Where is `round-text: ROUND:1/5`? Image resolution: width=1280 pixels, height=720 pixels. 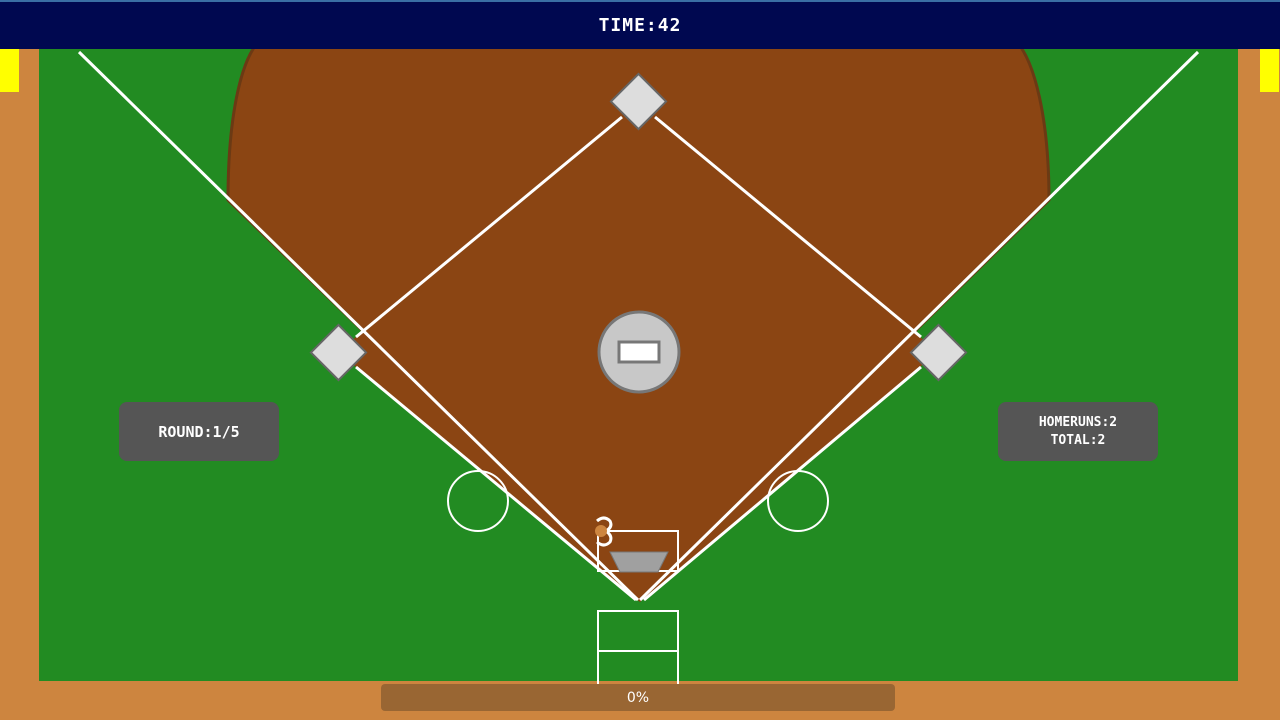 round-text: ROUND:1/5 is located at coordinates (199, 431).